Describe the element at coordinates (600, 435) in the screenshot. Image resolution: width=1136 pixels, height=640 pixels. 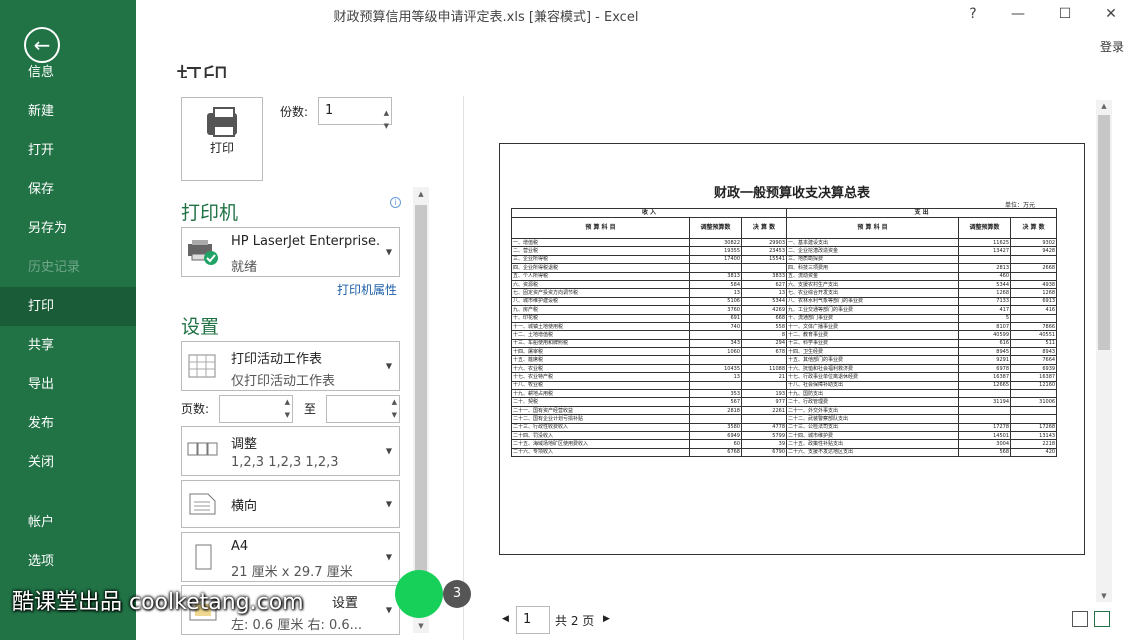
I see `table-cell: 二十四、罚没收入` at that location.